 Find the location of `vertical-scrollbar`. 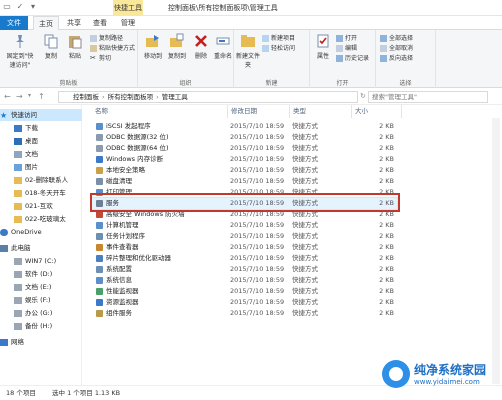

vertical-scrollbar is located at coordinates (496, 251).